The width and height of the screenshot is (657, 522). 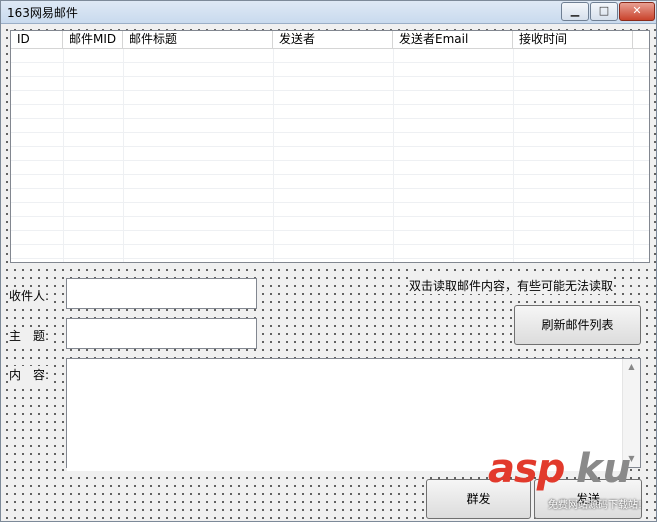 I want to click on column-header-id: ID, so click(x=37, y=39).